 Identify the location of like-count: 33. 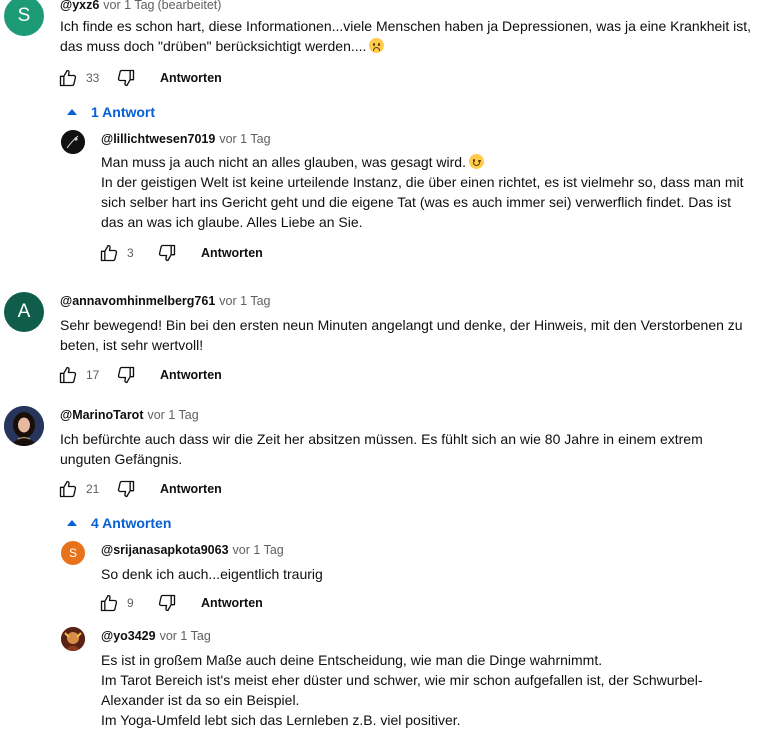
(93, 78).